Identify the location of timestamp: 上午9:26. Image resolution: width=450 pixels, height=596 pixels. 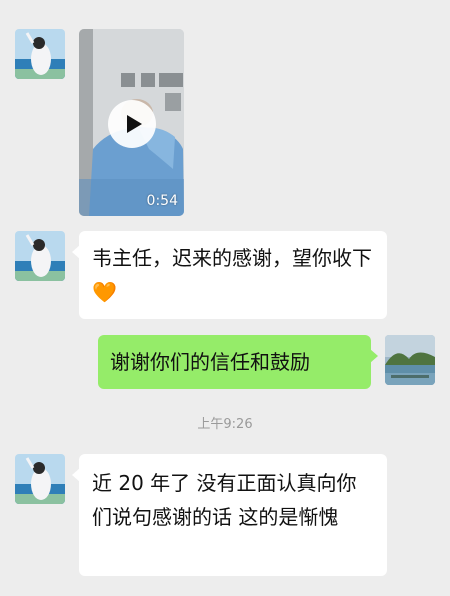
(225, 424).